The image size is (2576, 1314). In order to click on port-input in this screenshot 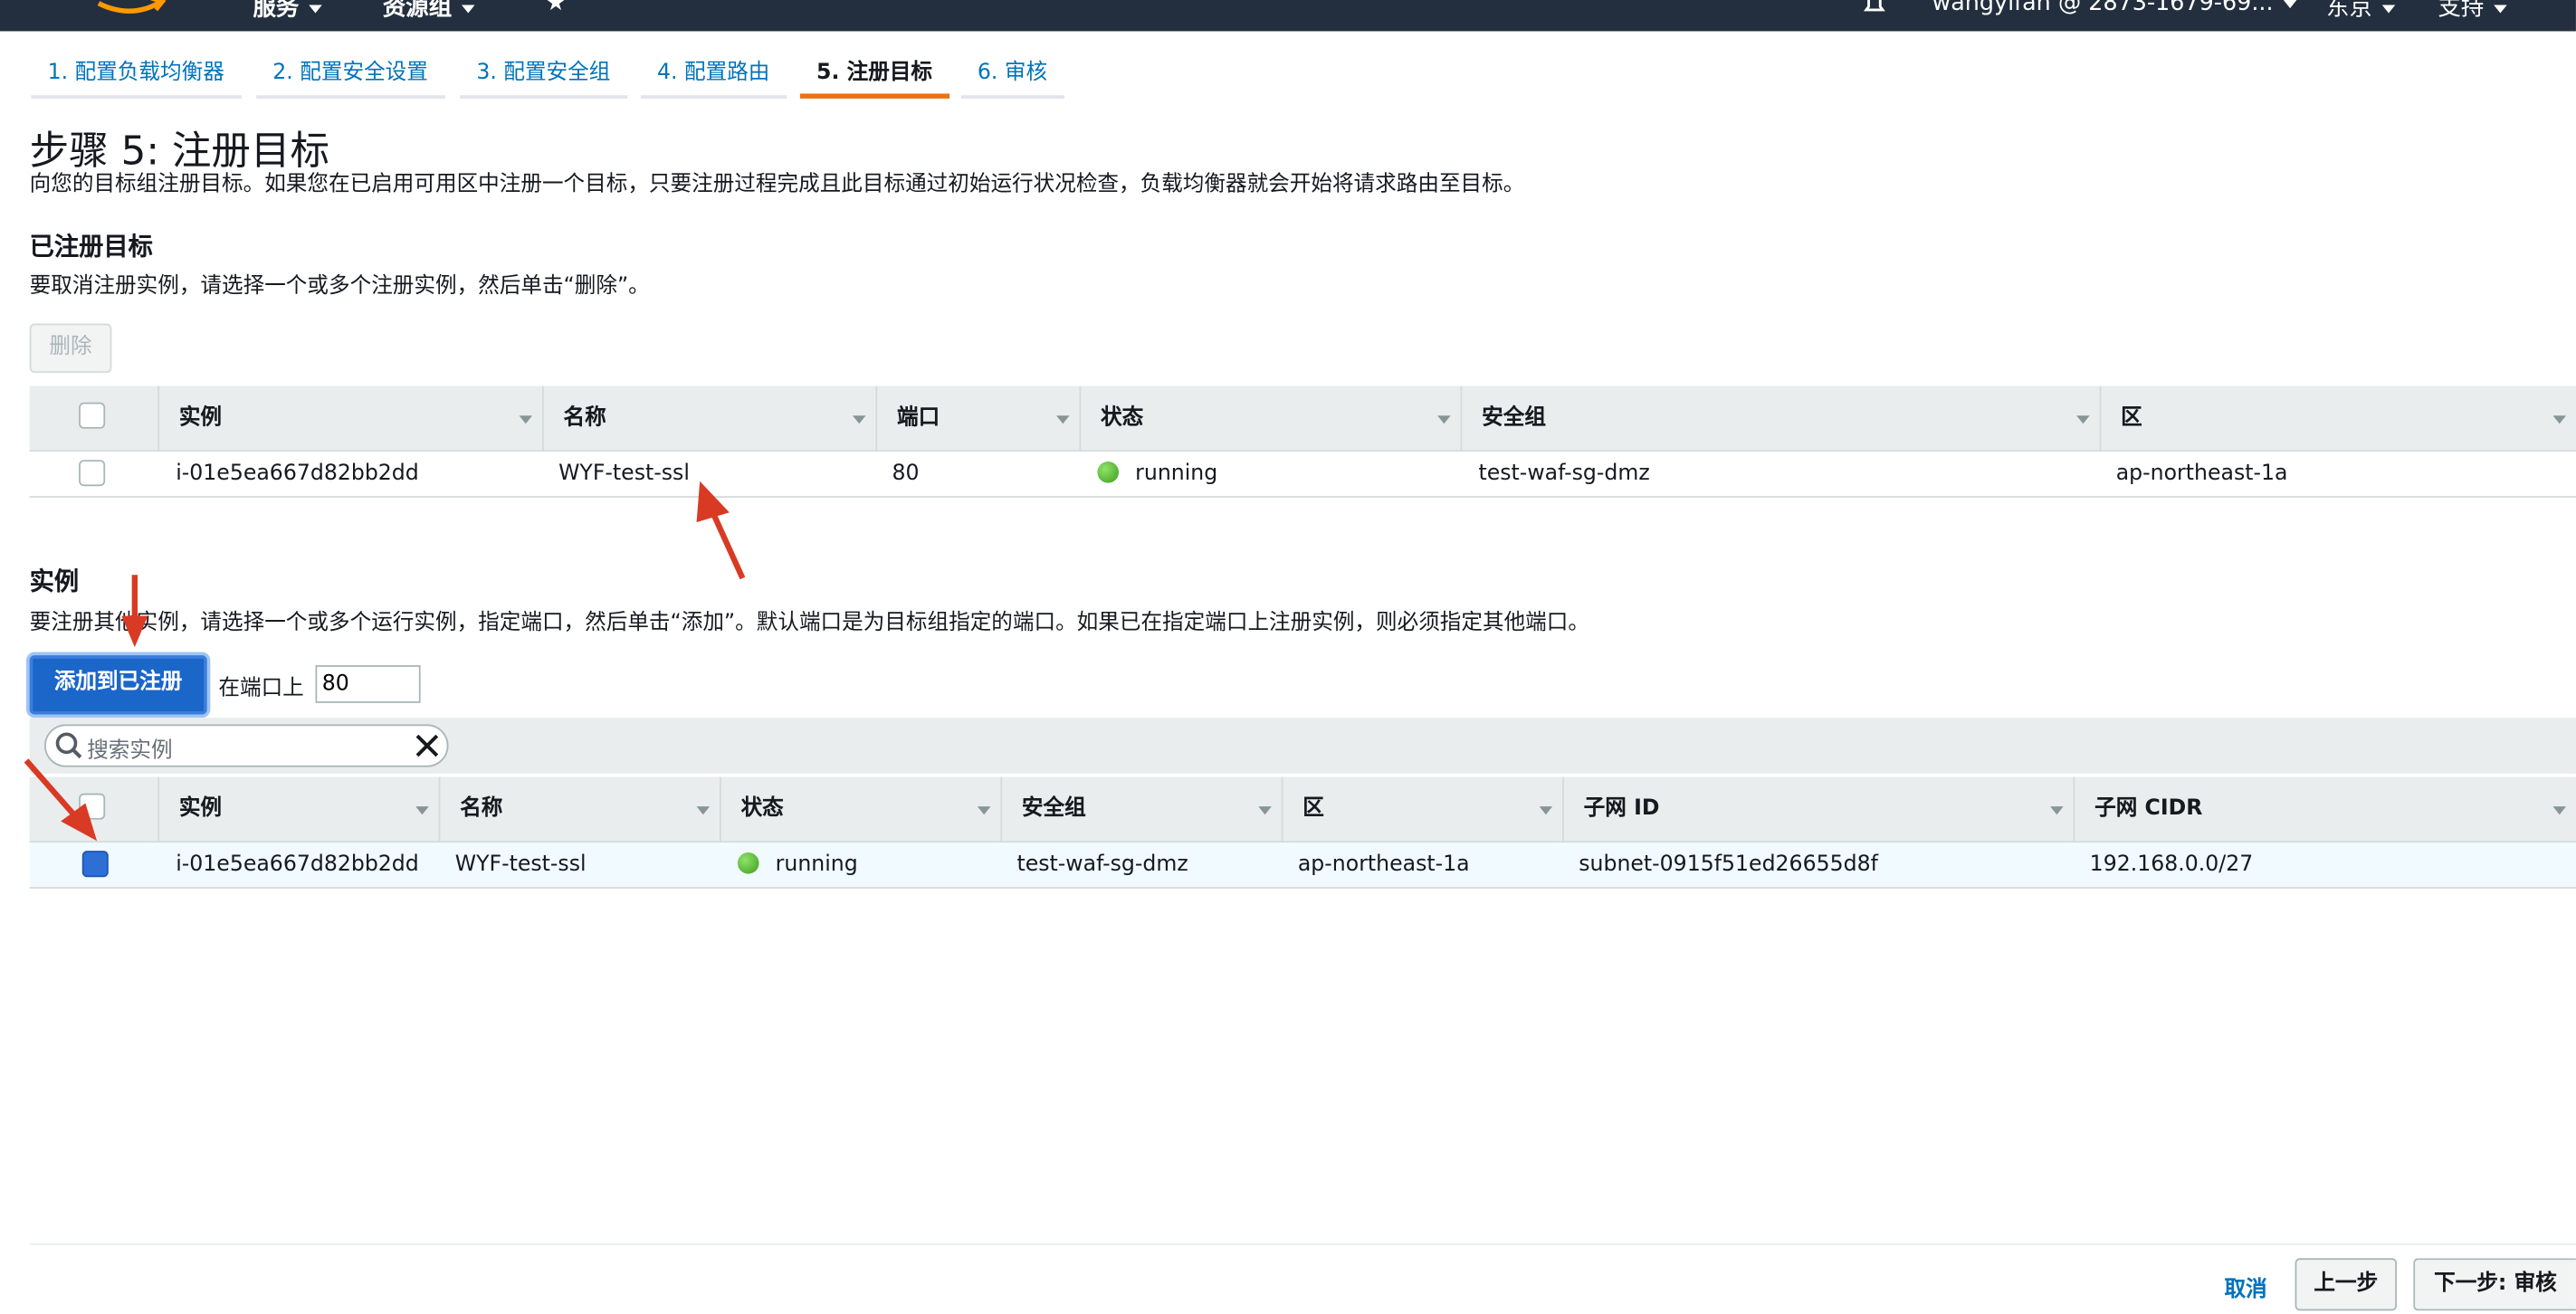, I will do `click(368, 684)`.